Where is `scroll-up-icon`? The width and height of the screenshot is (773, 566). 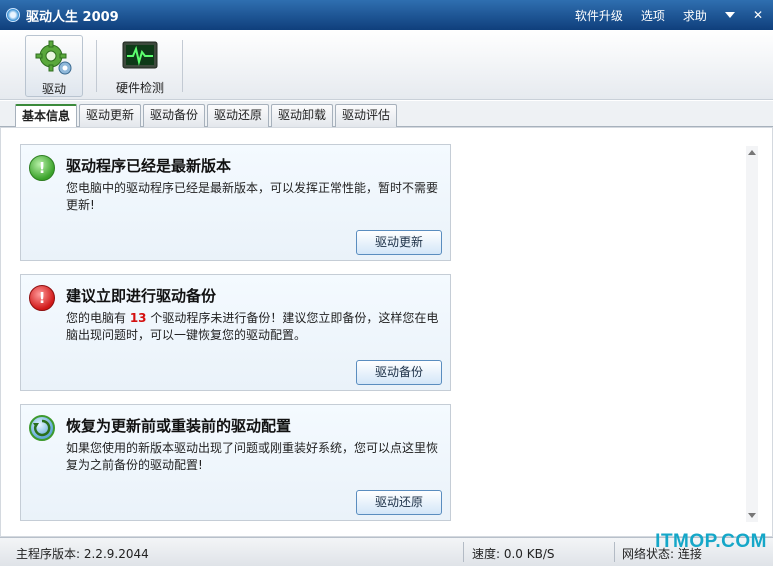
scroll-up-icon is located at coordinates (752, 152).